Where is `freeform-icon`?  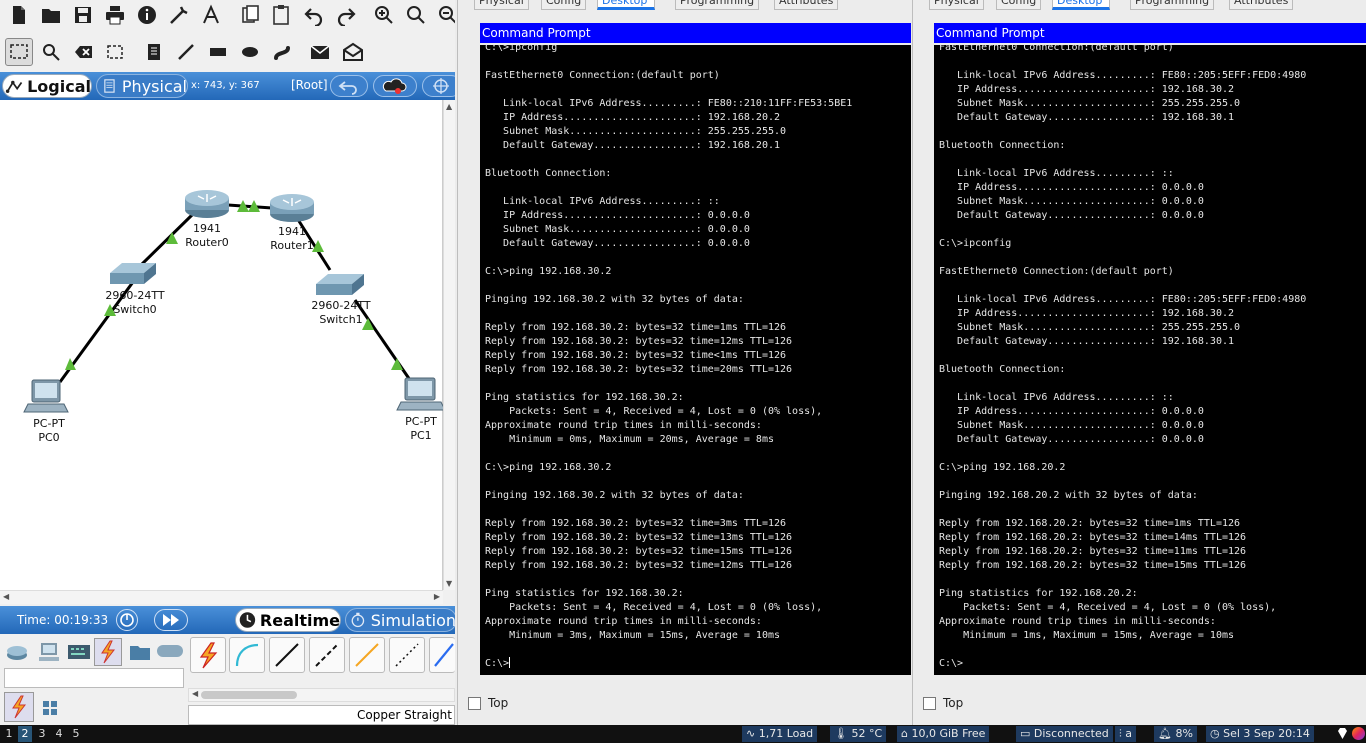 freeform-icon is located at coordinates (282, 52).